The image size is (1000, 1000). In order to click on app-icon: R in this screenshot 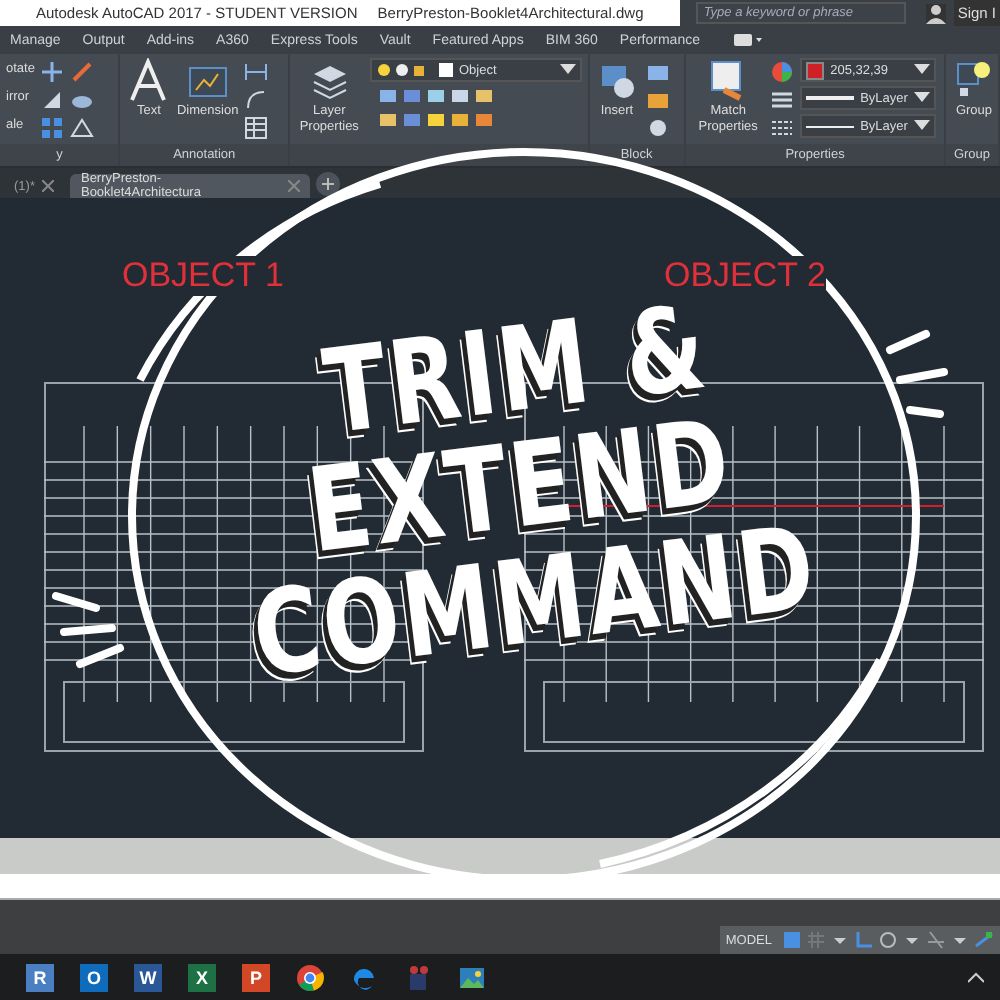, I will do `click(40, 977)`.